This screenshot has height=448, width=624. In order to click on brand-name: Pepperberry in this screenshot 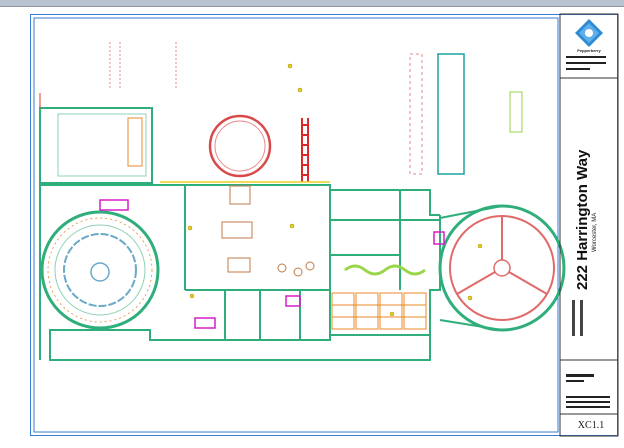, I will do `click(589, 50)`.